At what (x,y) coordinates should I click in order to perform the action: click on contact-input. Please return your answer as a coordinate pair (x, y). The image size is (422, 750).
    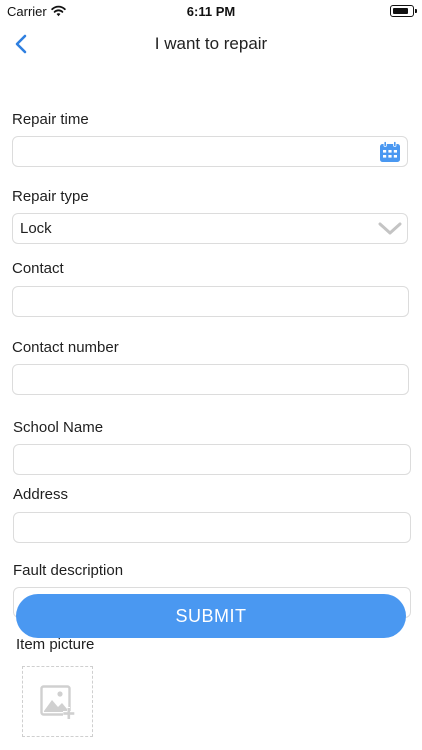
    Looking at the image, I should click on (210, 301).